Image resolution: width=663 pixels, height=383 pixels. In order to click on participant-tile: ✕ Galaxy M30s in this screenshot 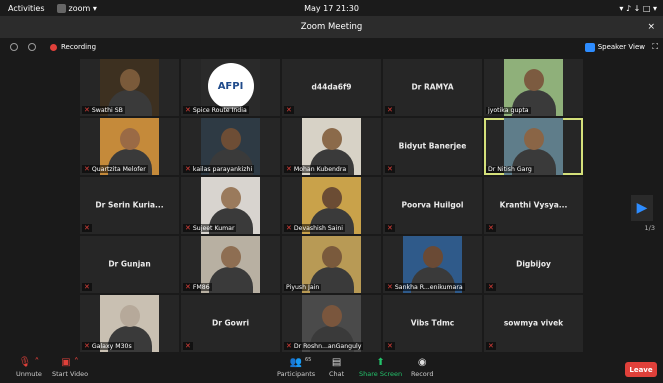, I will do `click(129, 323)`.